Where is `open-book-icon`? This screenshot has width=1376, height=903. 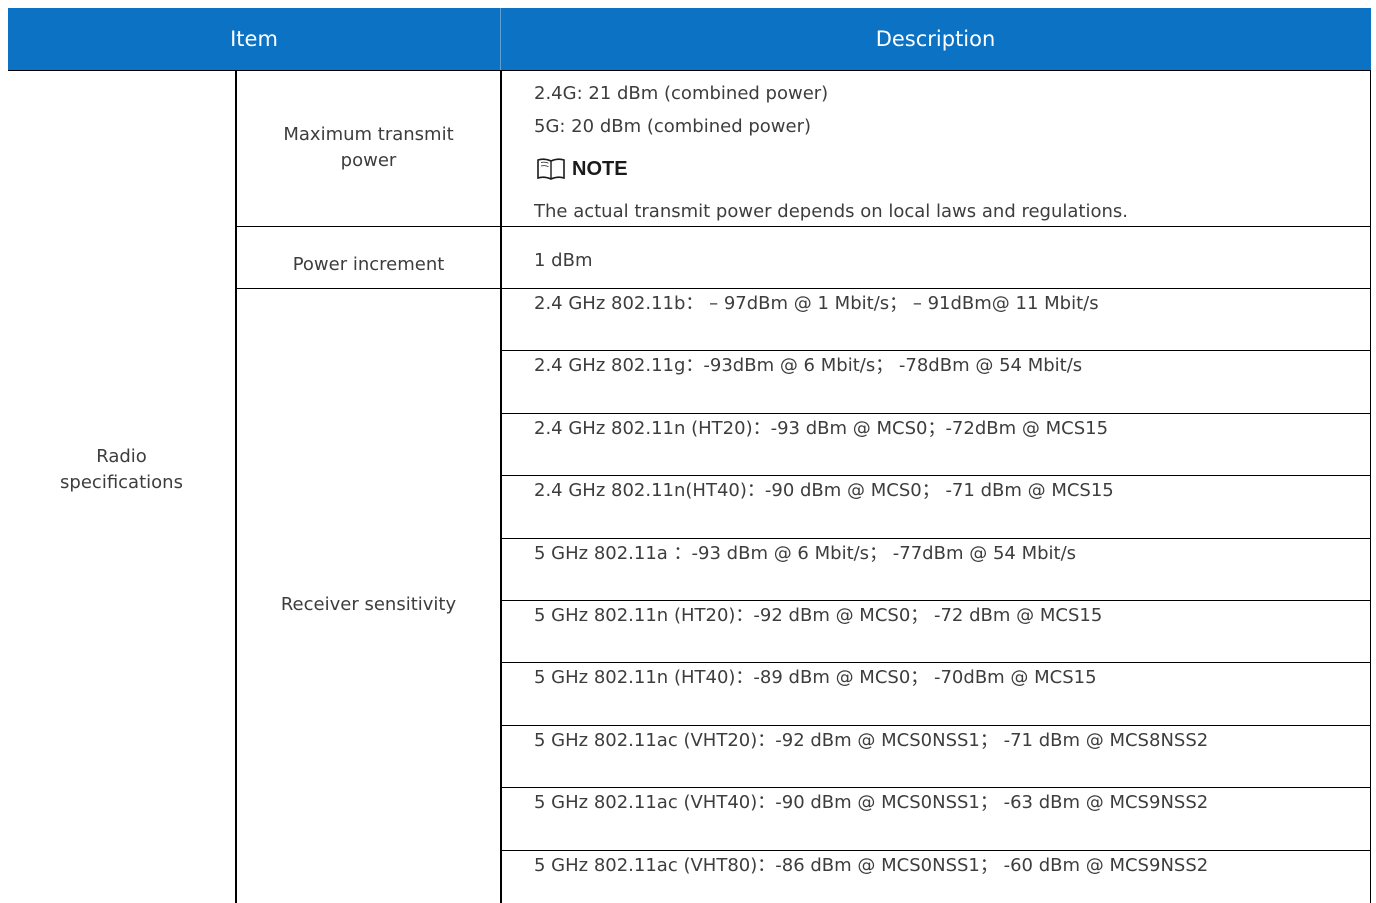 open-book-icon is located at coordinates (551, 169).